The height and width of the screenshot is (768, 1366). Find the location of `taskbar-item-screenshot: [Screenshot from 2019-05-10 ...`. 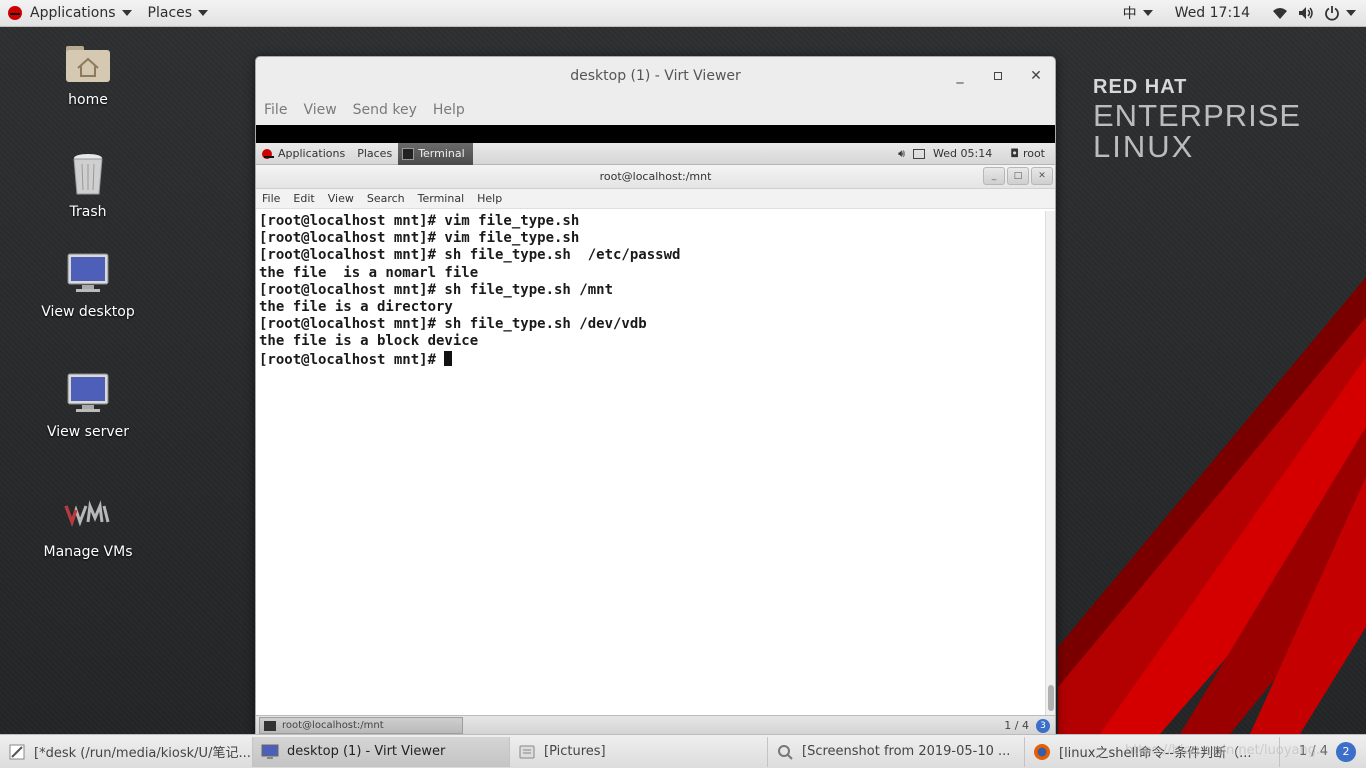

taskbar-item-screenshot: [Screenshot from 2019-05-10 ... is located at coordinates (896, 751).